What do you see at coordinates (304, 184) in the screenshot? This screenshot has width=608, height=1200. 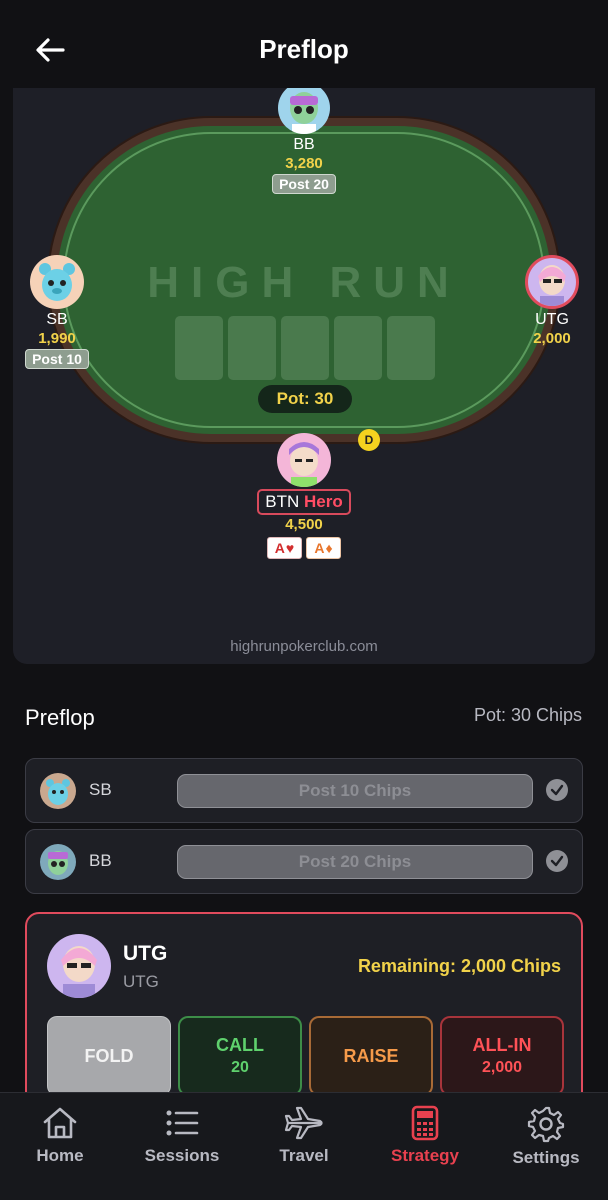 I see `post-badge: Post 20` at bounding box center [304, 184].